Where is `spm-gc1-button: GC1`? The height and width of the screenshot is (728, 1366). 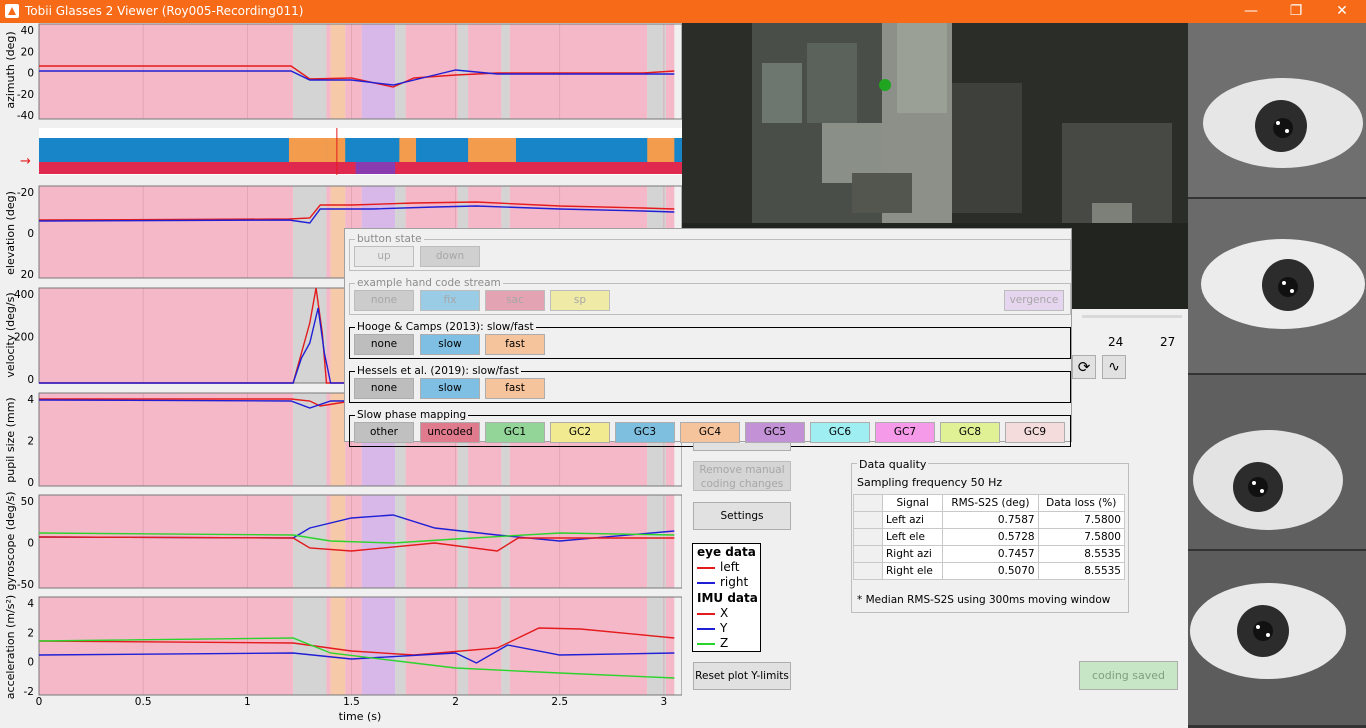 spm-gc1-button: GC1 is located at coordinates (515, 432).